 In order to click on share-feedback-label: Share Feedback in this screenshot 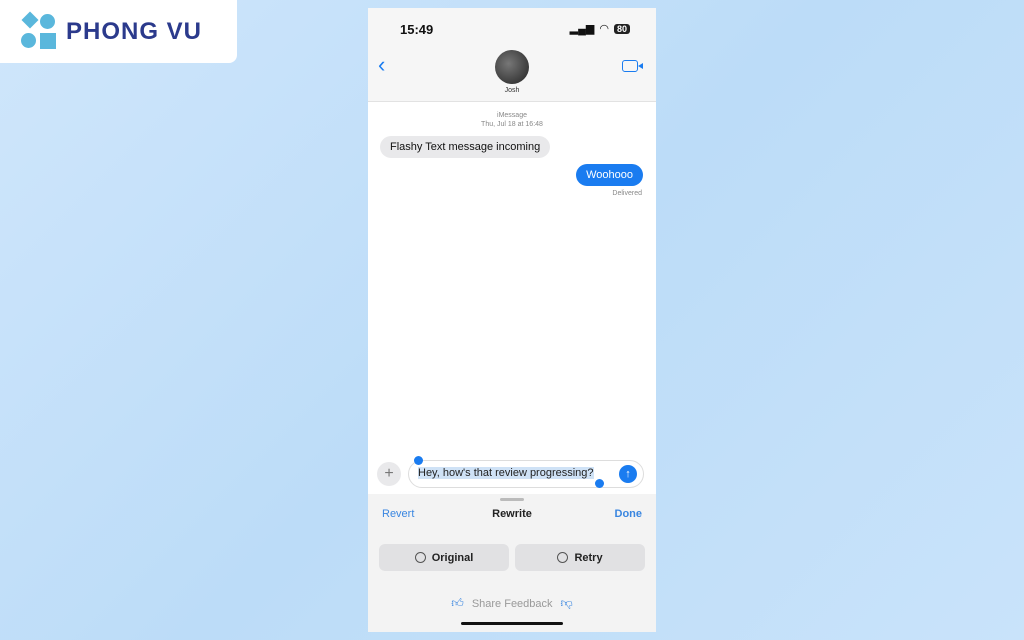, I will do `click(512, 603)`.